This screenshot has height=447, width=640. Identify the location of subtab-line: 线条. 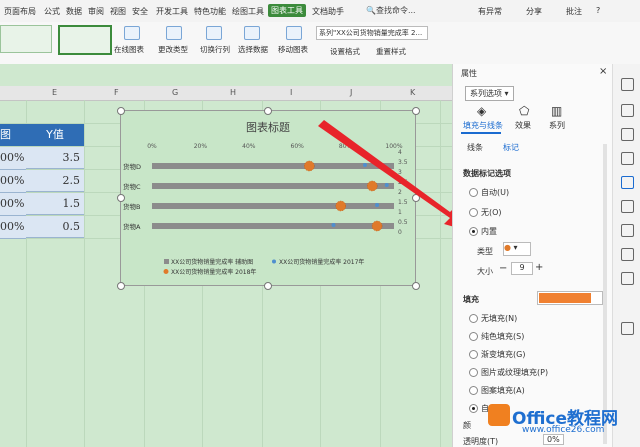
(475, 147).